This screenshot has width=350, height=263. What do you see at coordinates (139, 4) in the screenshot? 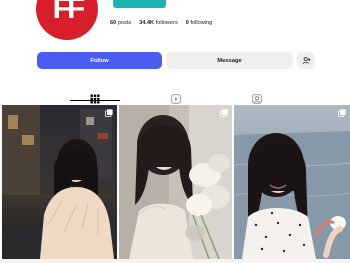
I see `profile-name-highlight` at bounding box center [139, 4].